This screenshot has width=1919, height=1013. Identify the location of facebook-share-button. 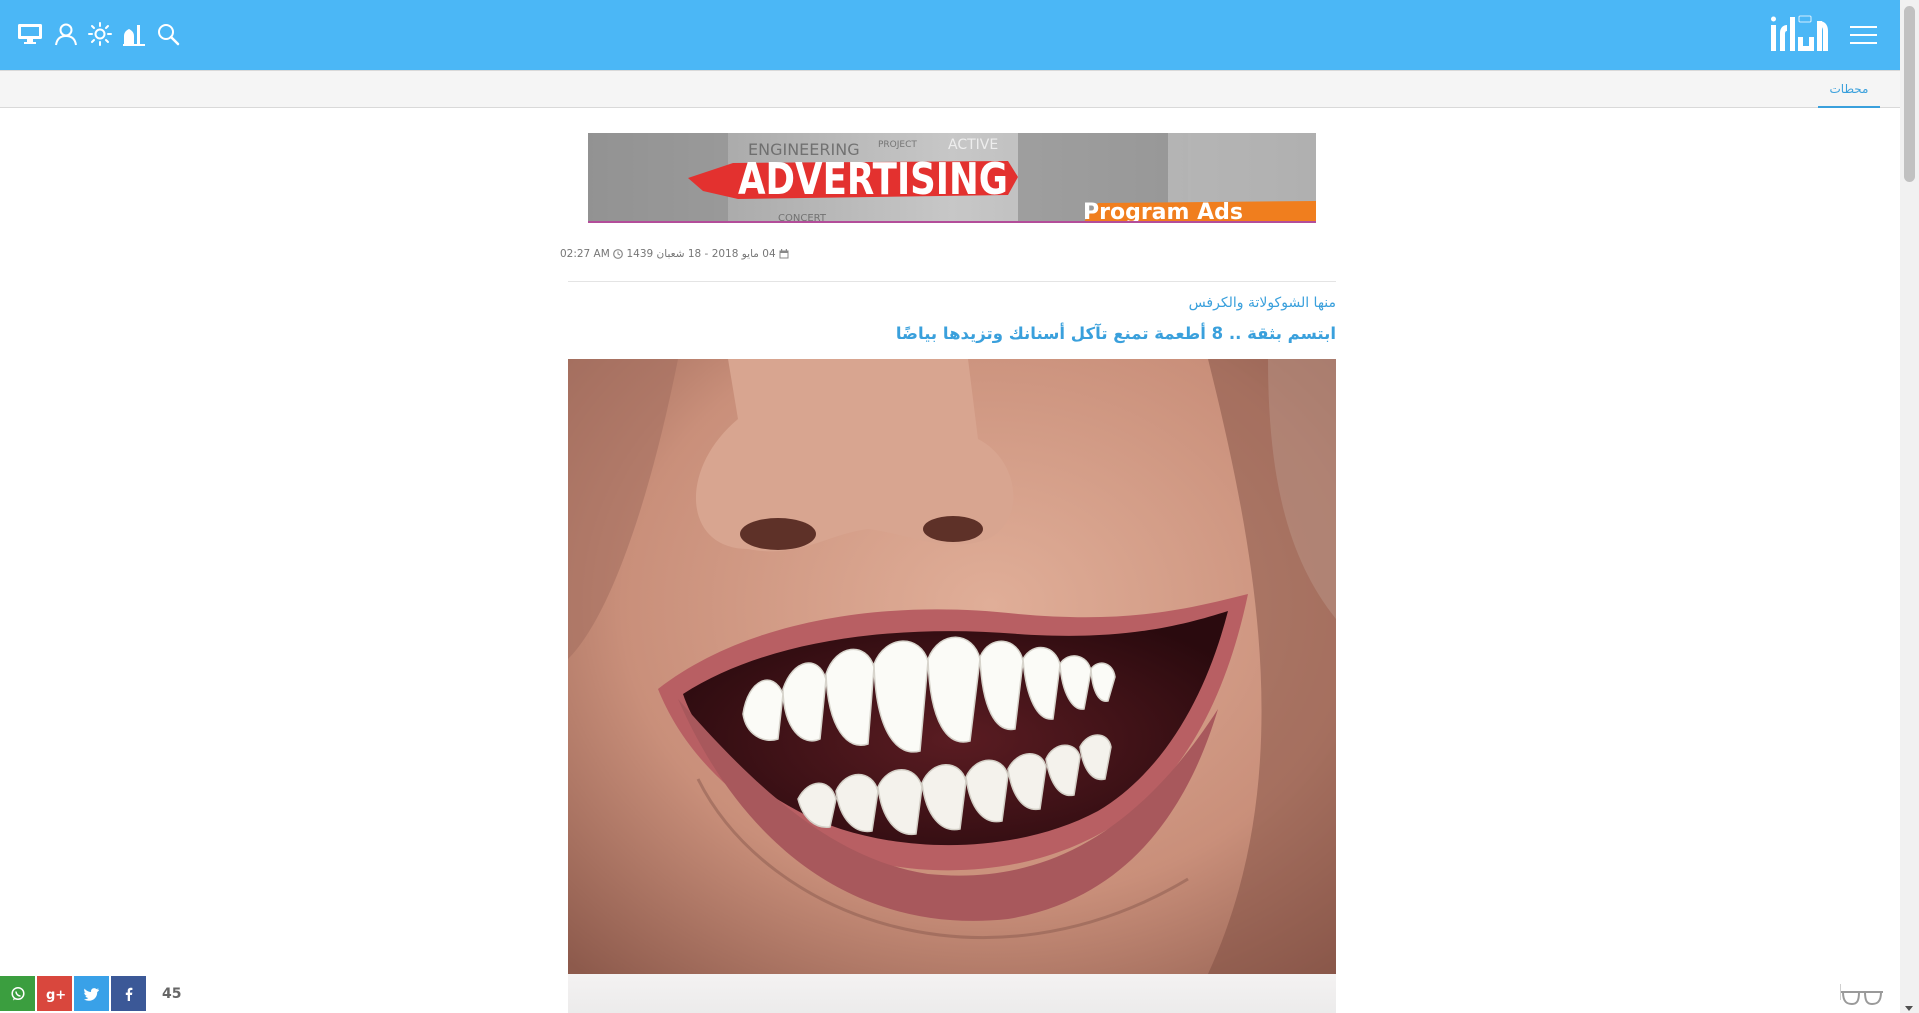
(128, 993).